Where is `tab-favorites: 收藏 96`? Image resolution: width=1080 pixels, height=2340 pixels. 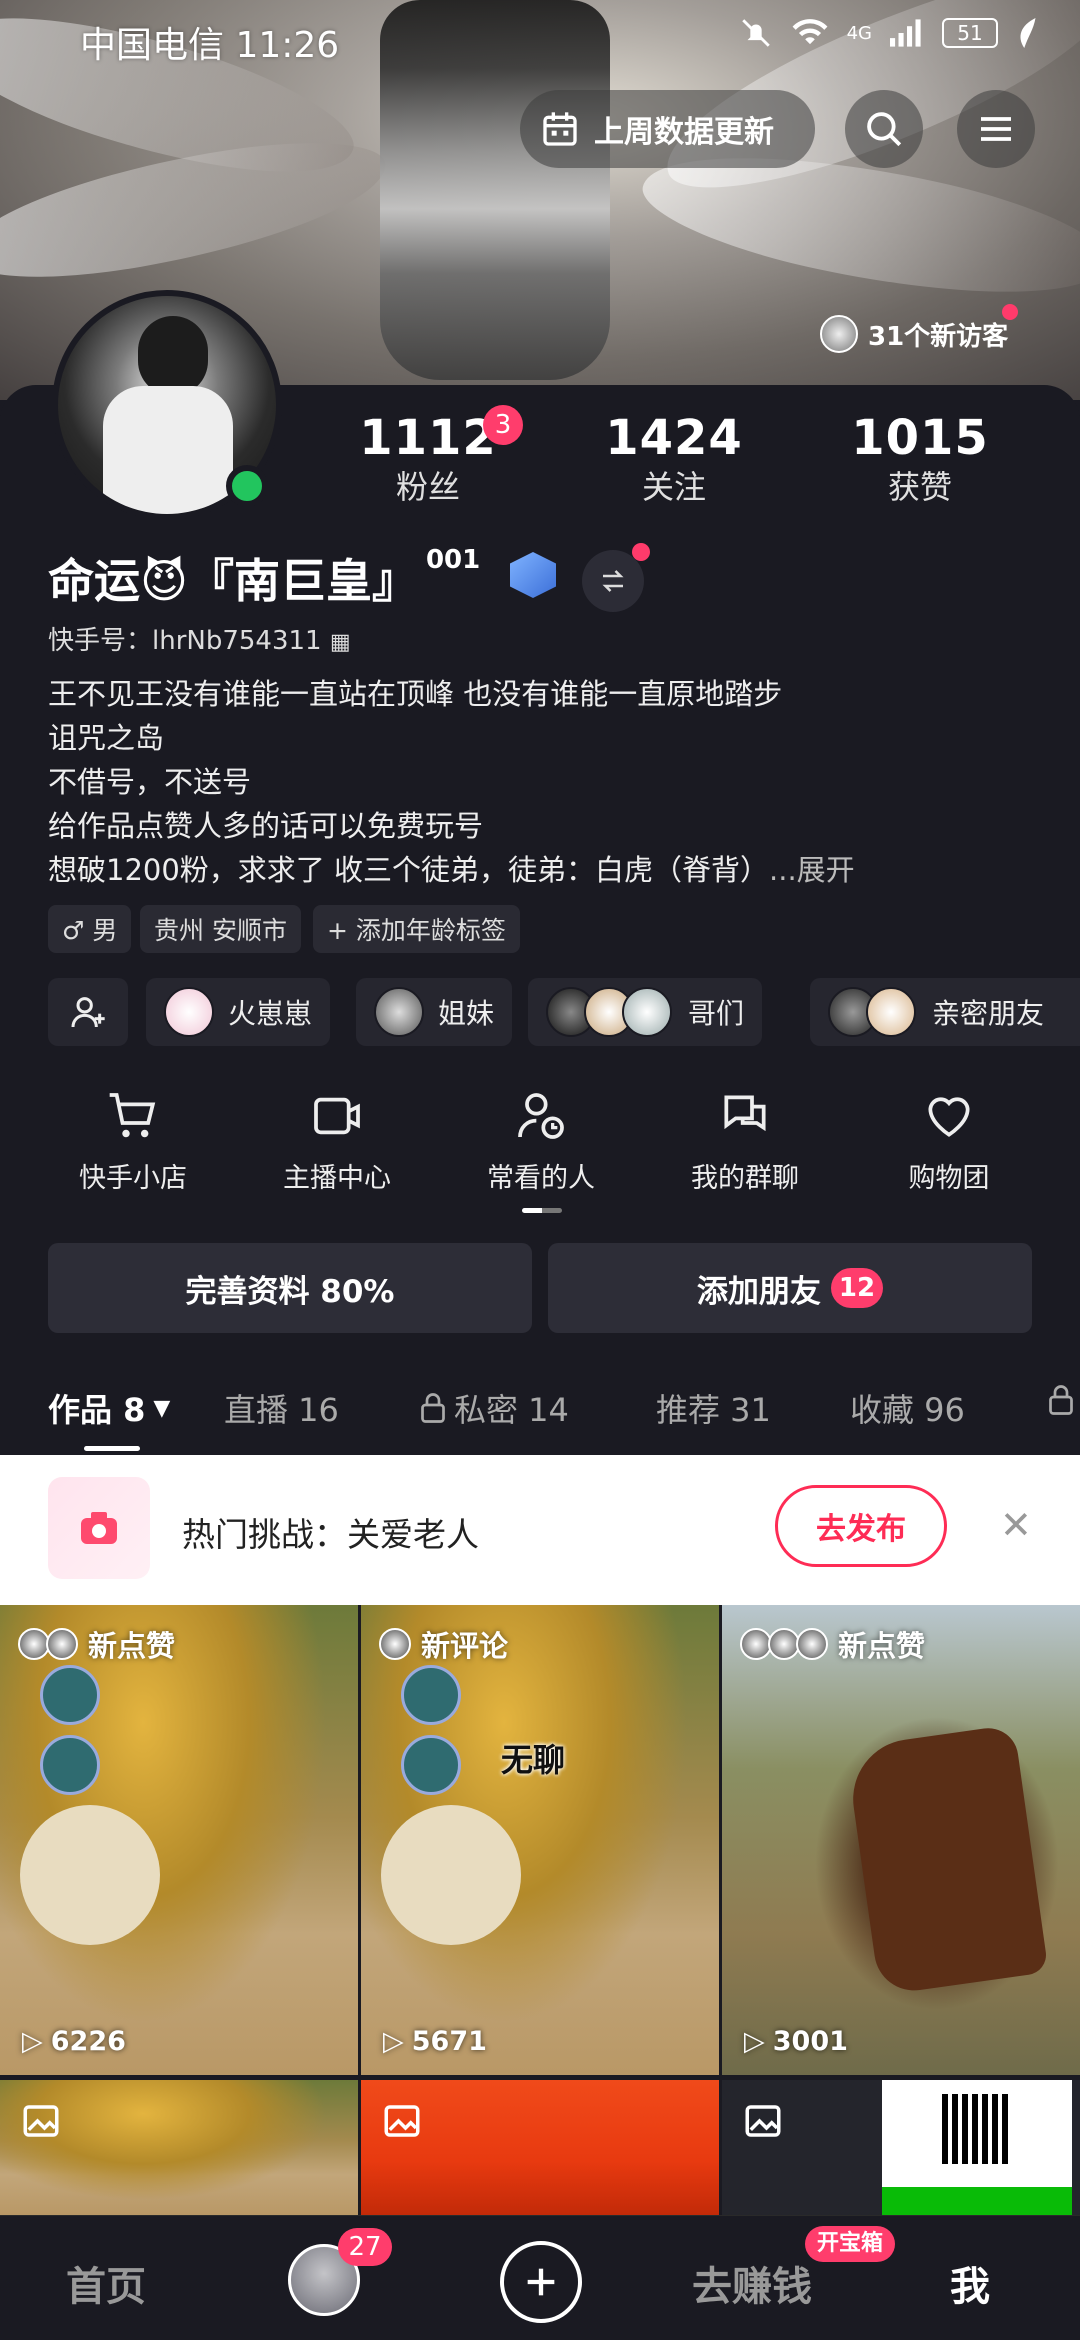
tab-favorites: 收藏 96 is located at coordinates (907, 1408).